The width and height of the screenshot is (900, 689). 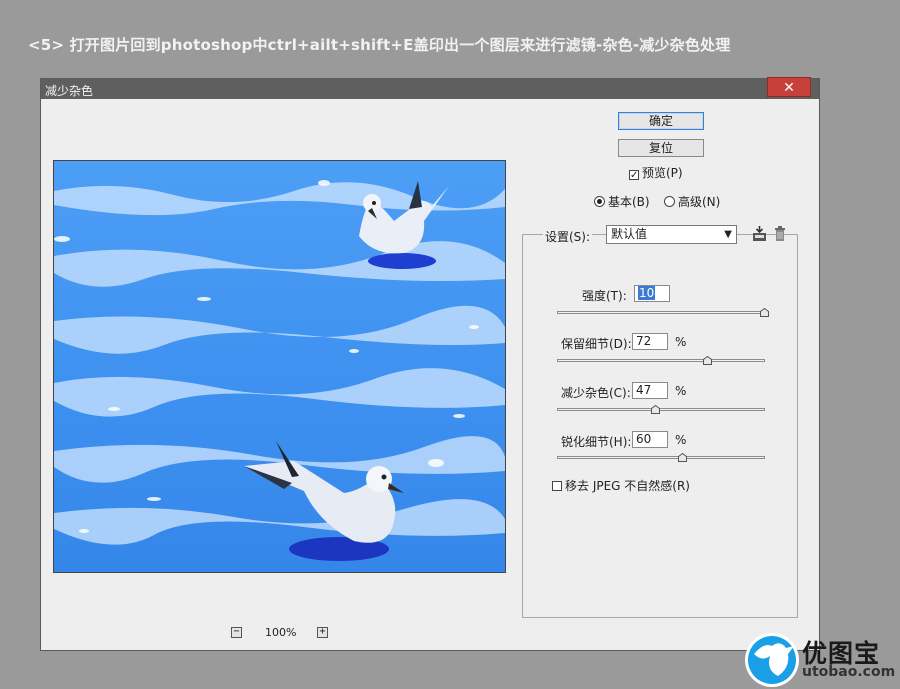 What do you see at coordinates (650, 439) in the screenshot?
I see `sharpen-details-input: 60` at bounding box center [650, 439].